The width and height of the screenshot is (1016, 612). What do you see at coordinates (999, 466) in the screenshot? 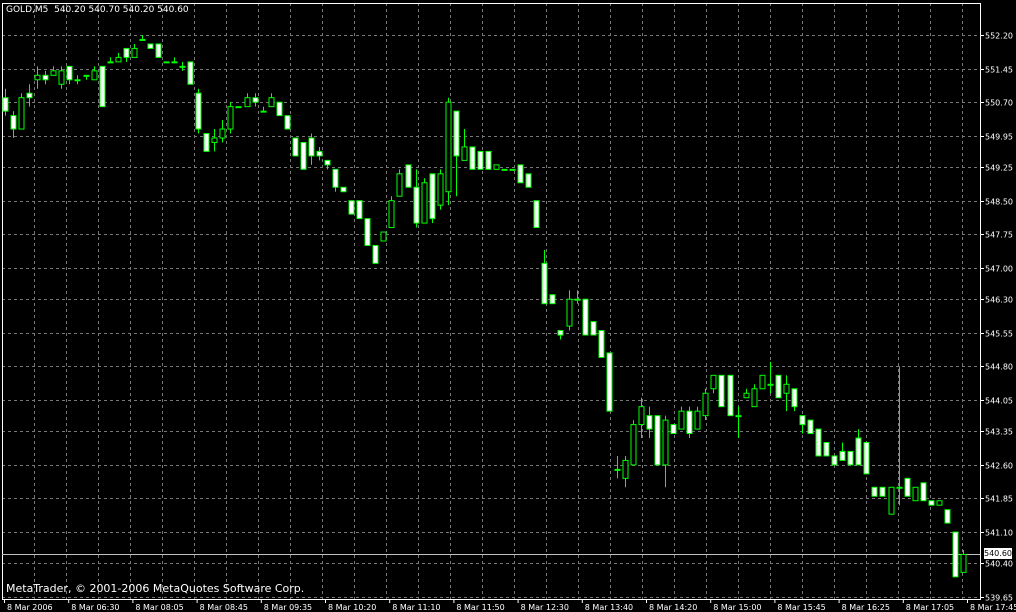
I see `price-axis-label: 542.60` at bounding box center [999, 466].